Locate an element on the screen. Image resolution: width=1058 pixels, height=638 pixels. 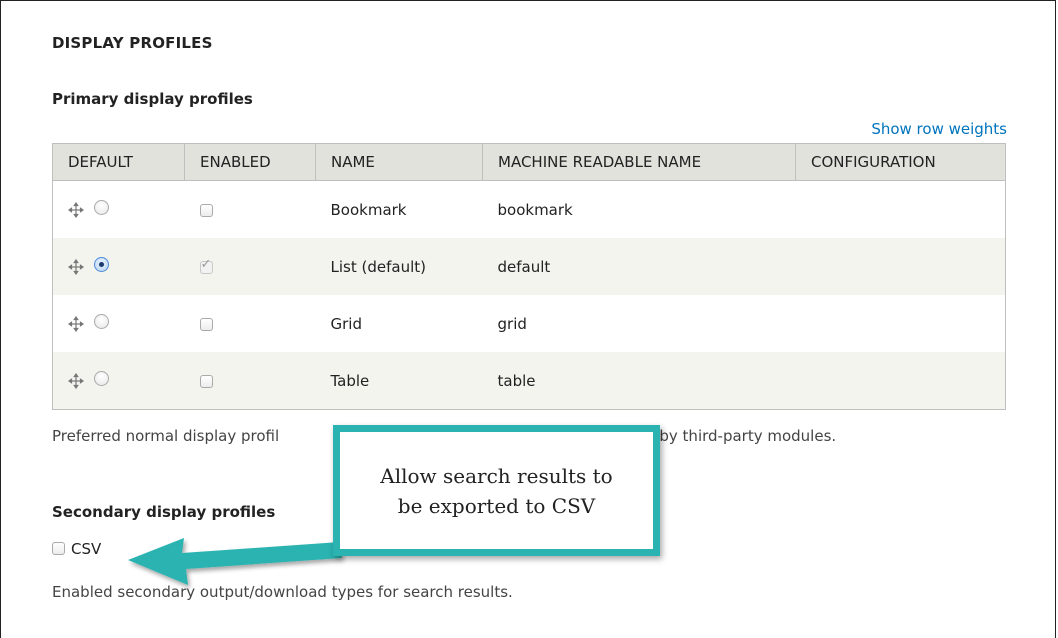
table-row: Table table is located at coordinates (529, 381).